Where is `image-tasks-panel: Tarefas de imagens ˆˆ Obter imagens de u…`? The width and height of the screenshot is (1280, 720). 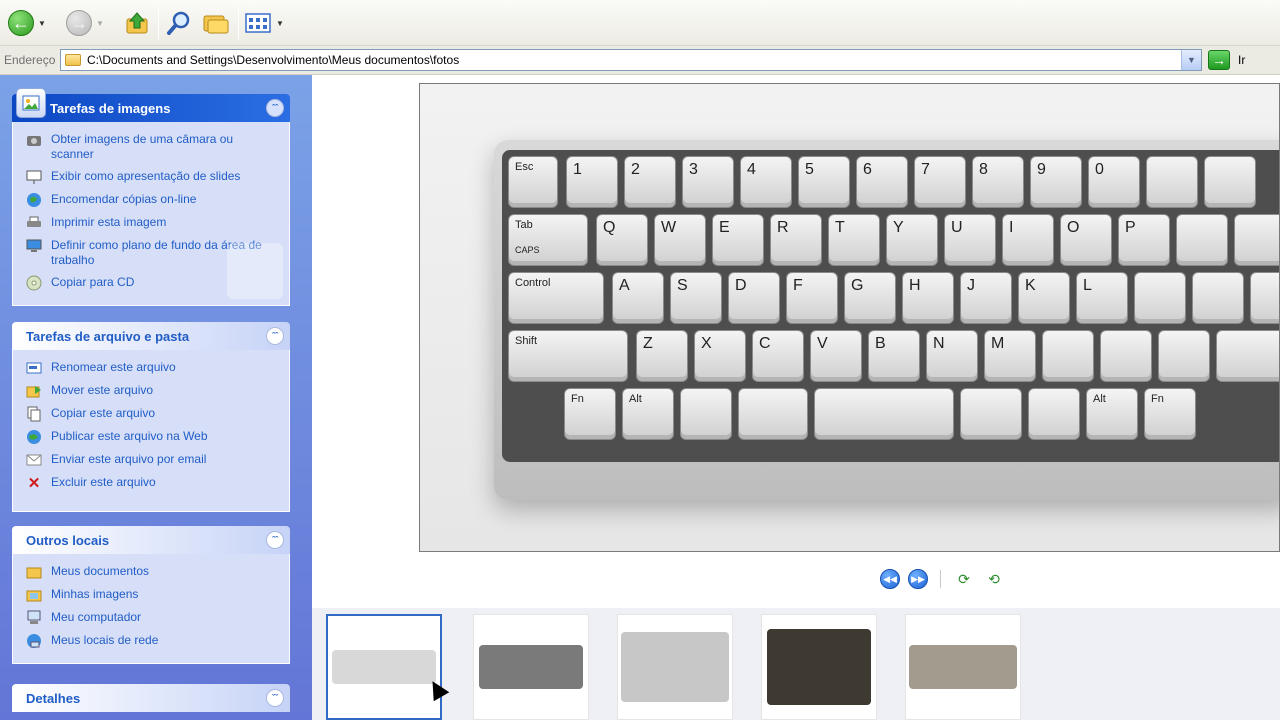 image-tasks-panel: Tarefas de imagens ˆˆ Obter imagens de u… is located at coordinates (151, 197).